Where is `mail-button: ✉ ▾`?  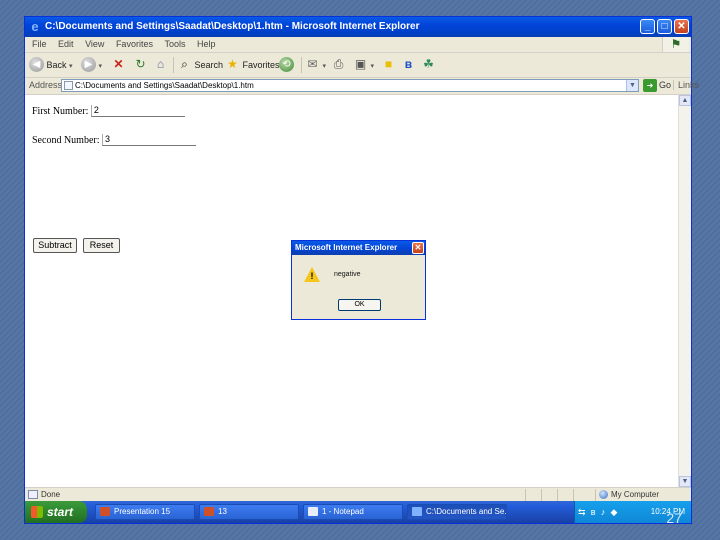
mail-button: ✉ ▾ is located at coordinates (315, 65).